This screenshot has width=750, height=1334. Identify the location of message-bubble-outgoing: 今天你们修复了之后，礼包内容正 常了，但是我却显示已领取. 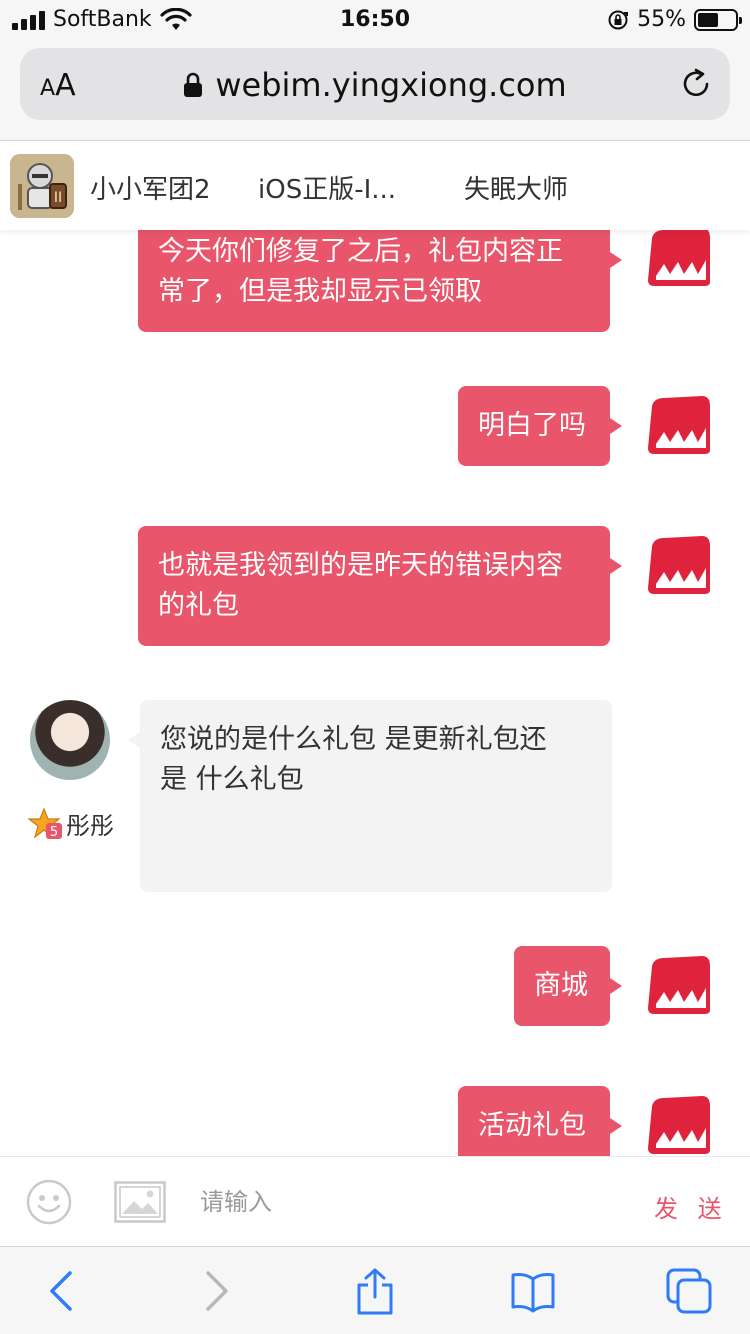
(380, 281).